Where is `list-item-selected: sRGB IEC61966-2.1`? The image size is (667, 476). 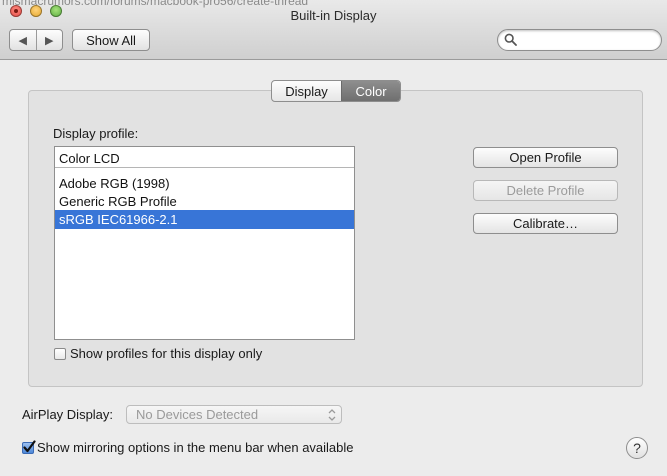
list-item-selected: sRGB IEC61966-2.1 is located at coordinates (204, 219).